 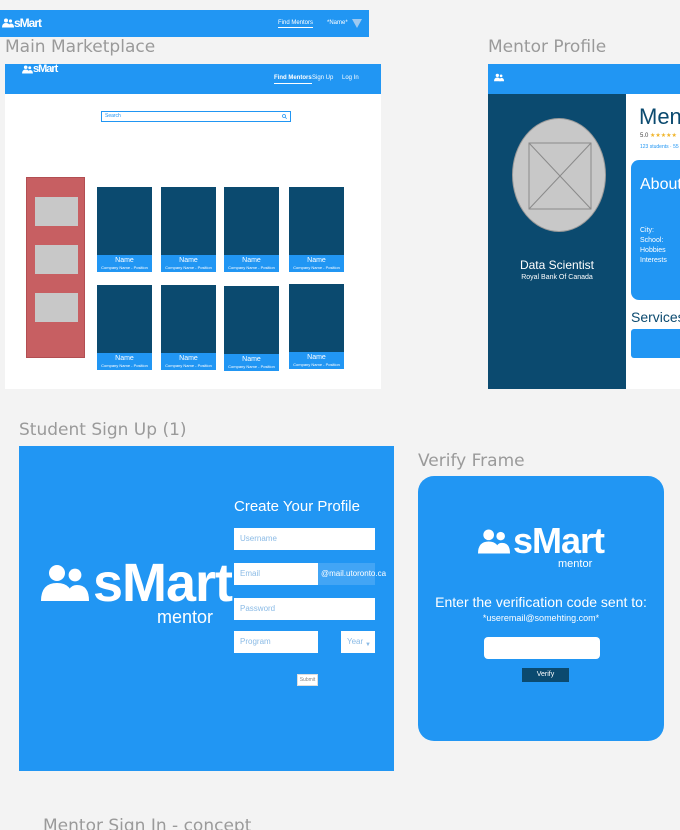 I want to click on frame-title-mentor-signin: Mentor Sign In - concept, so click(x=147, y=823).